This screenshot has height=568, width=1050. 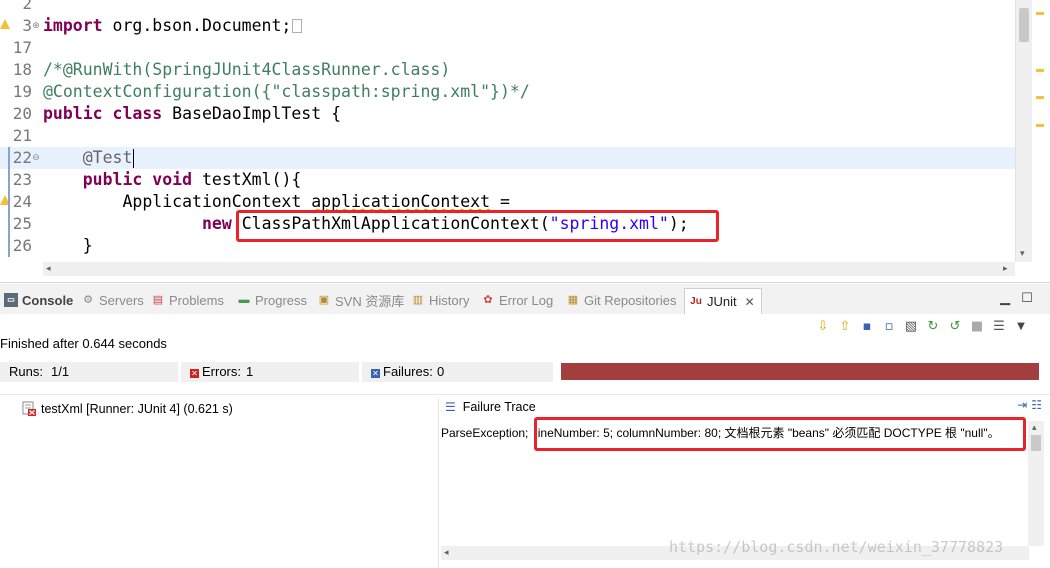 I want to click on method-decl: testXml(){, so click(x=251, y=179).